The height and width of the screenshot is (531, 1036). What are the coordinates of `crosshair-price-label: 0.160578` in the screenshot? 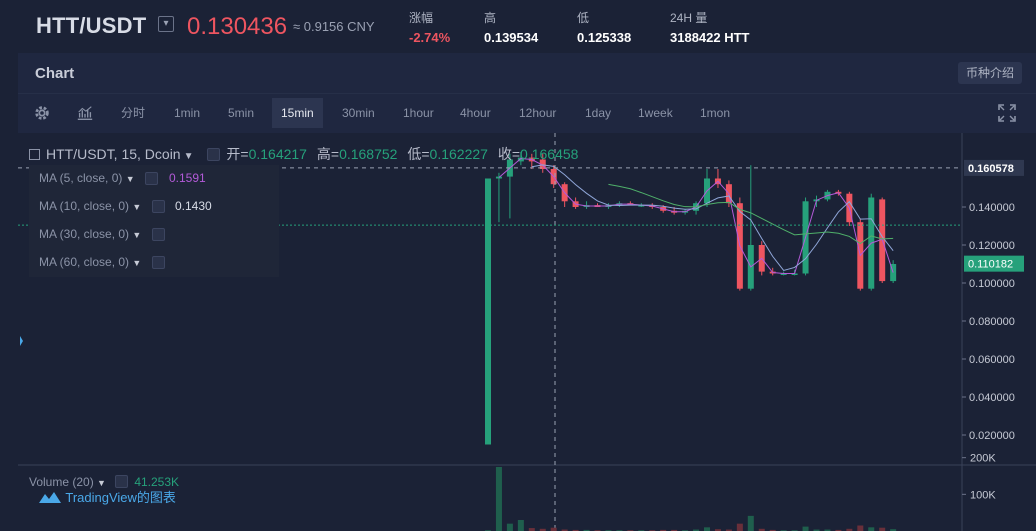 It's located at (991, 169).